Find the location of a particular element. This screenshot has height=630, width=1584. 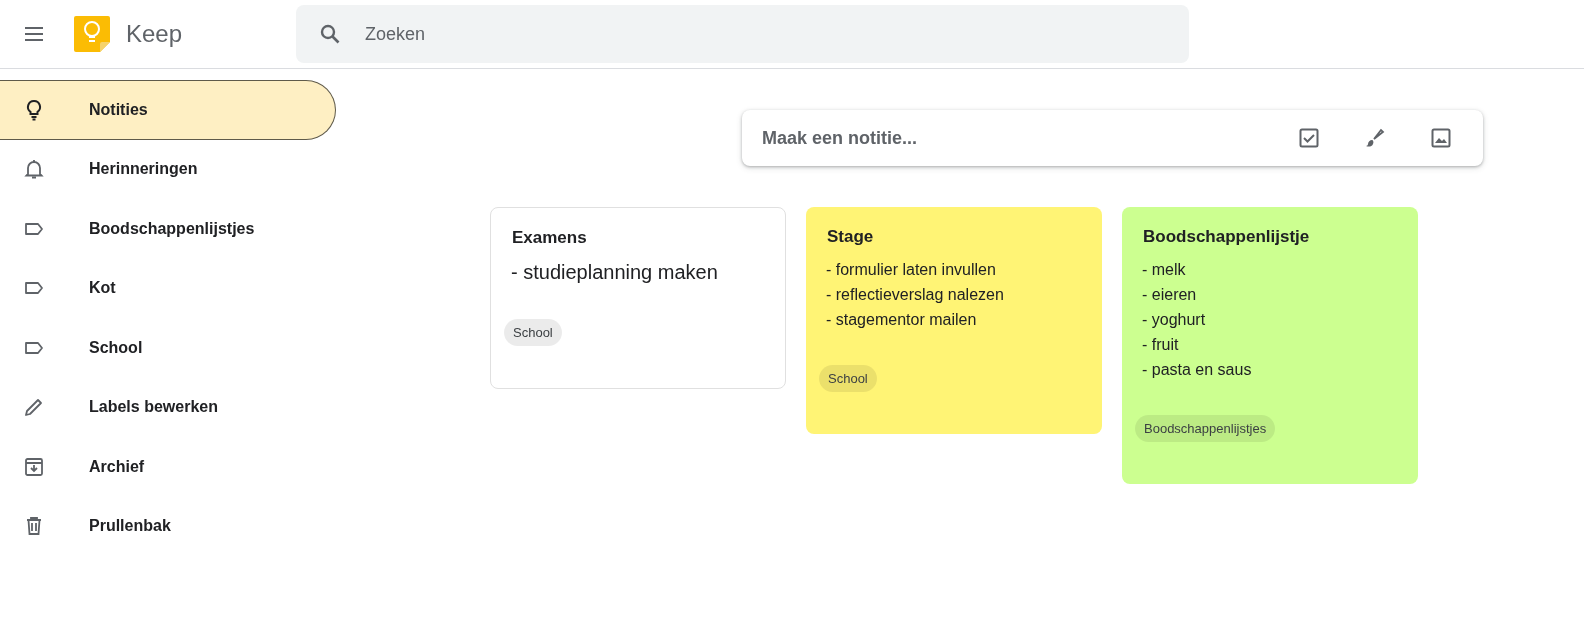

note-text: - fruit is located at coordinates (1160, 345).